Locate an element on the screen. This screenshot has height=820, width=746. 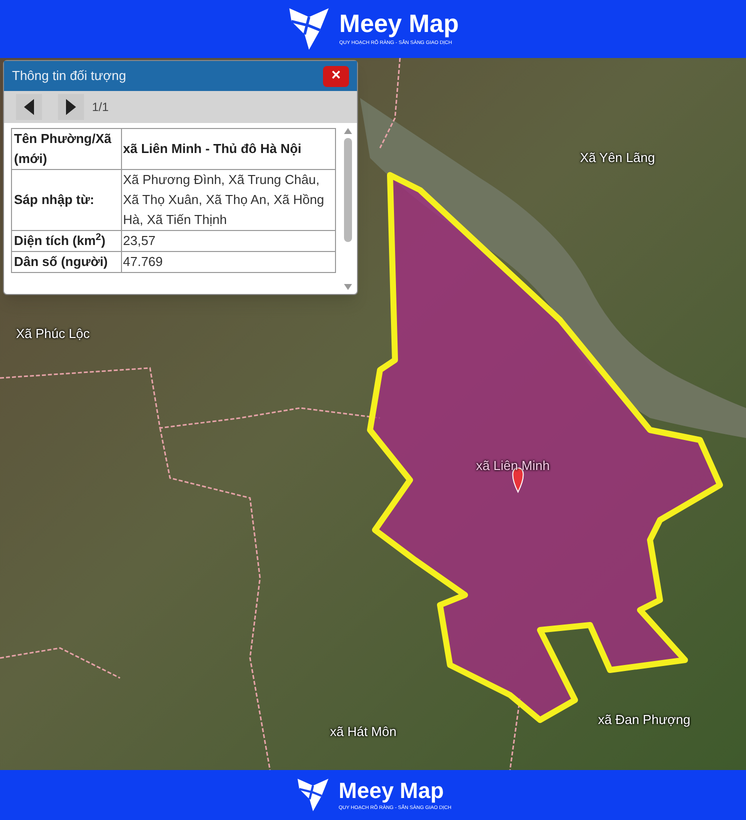
close-button: × is located at coordinates (336, 76).